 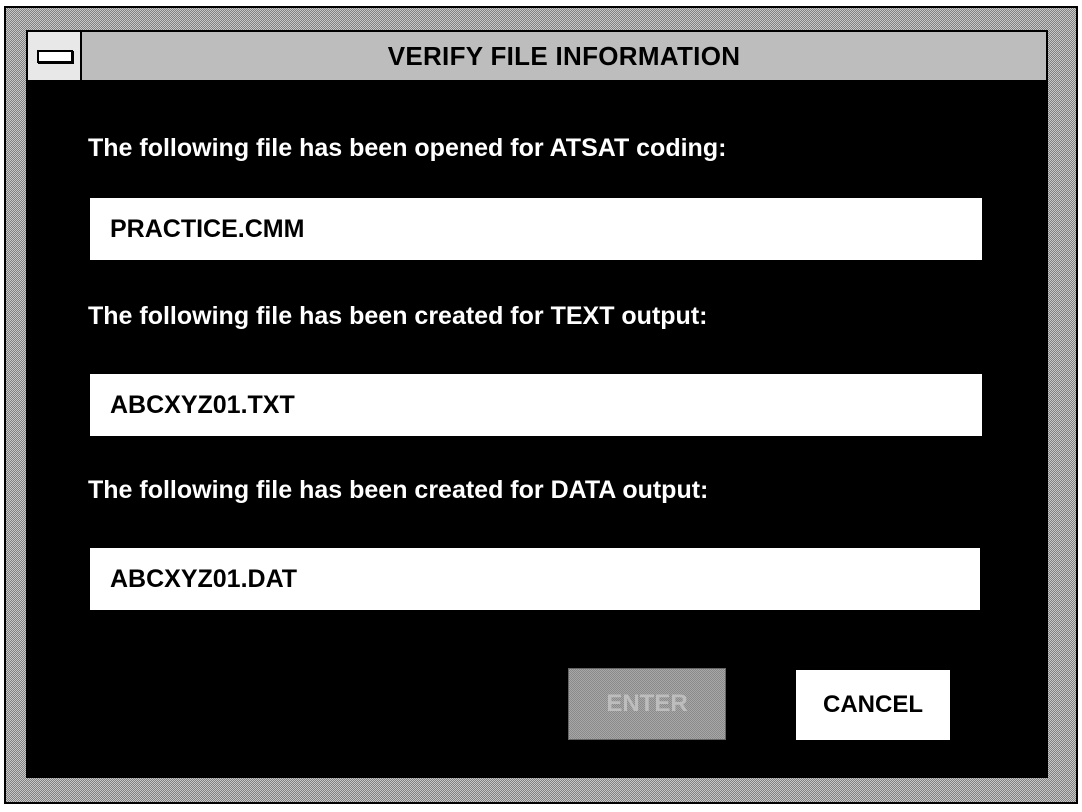 I want to click on data-output-field: ABCXYZ01.DAT, so click(x=535, y=579).